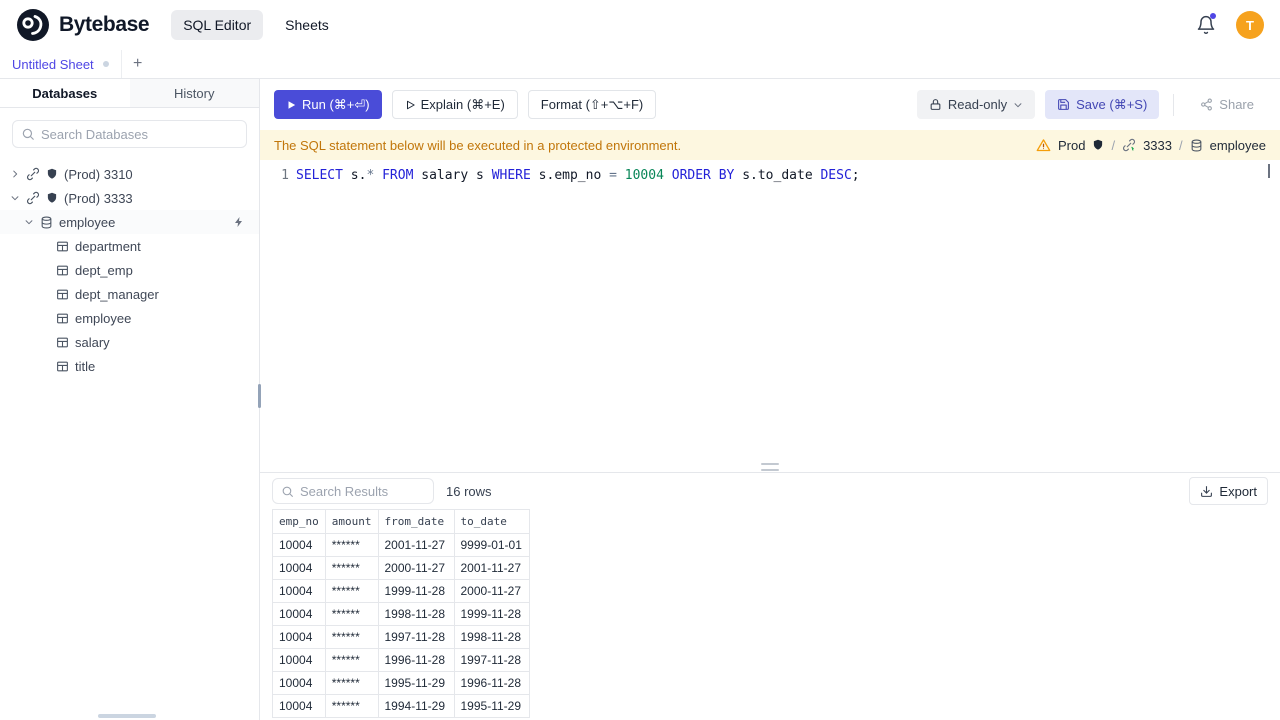 The width and height of the screenshot is (1280, 720). Describe the element at coordinates (1238, 145) in the screenshot. I see `database-name: employee` at that location.